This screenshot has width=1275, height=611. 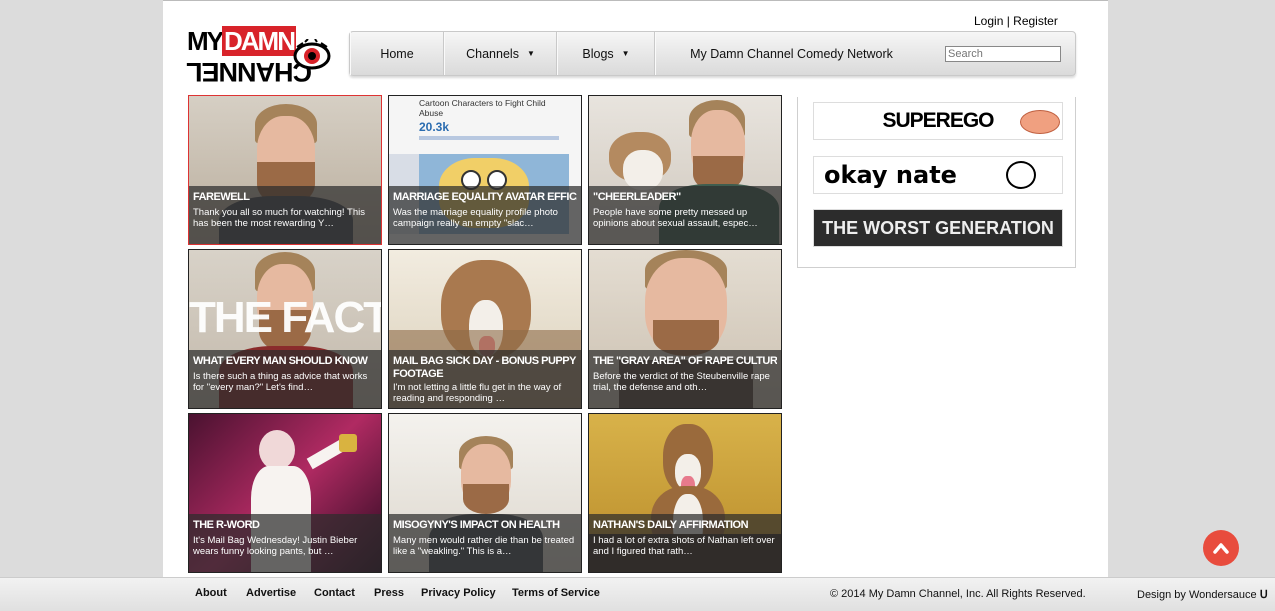 What do you see at coordinates (1040, 122) in the screenshot?
I see `brain-icon` at bounding box center [1040, 122].